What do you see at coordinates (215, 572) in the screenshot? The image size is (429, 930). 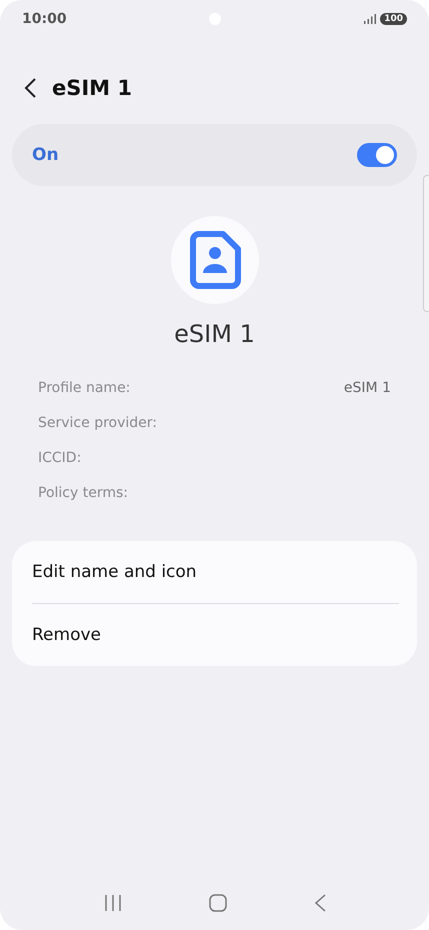 I see `menu-item: Edit name and icon` at bounding box center [215, 572].